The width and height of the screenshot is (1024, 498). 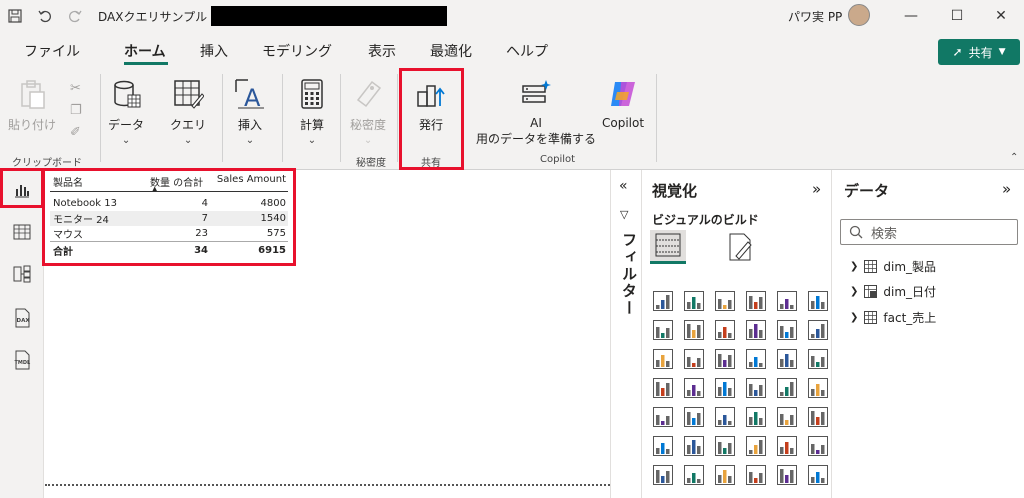 I want to click on model-view-icon, so click(x=22, y=274).